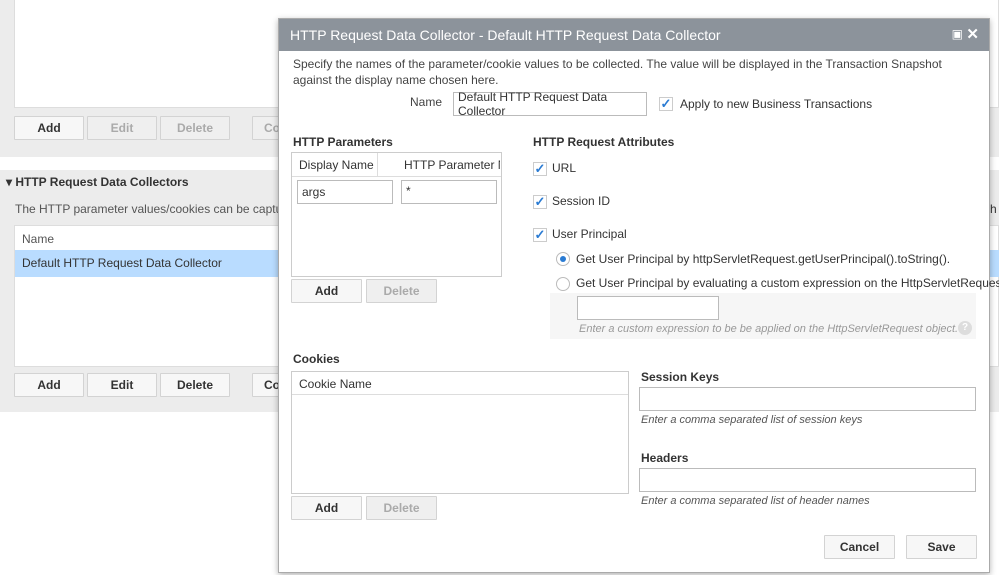  I want to click on bg-add-button: Add, so click(49, 128).